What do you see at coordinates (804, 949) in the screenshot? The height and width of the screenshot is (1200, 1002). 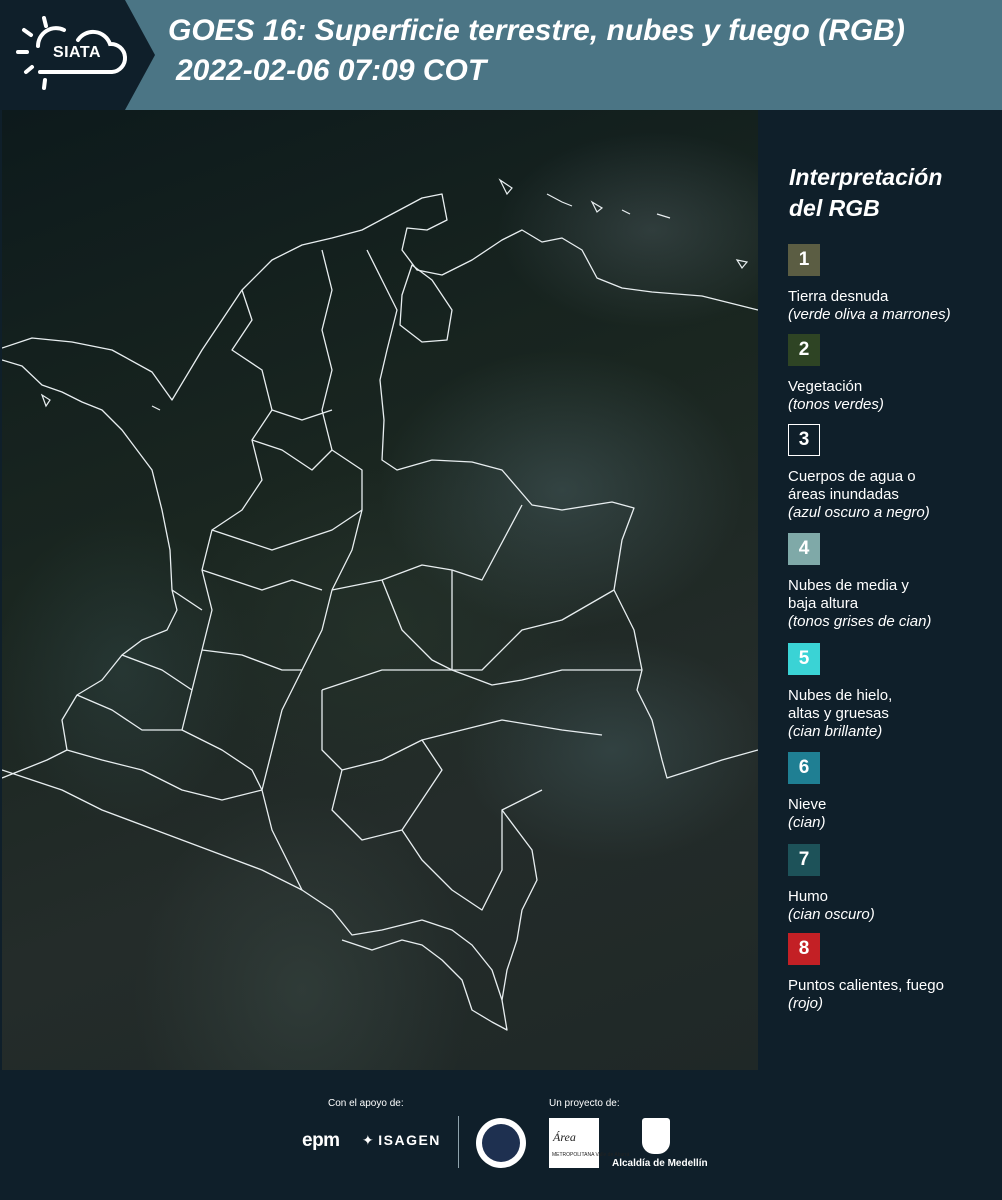 I see `legend-swatch: 8` at bounding box center [804, 949].